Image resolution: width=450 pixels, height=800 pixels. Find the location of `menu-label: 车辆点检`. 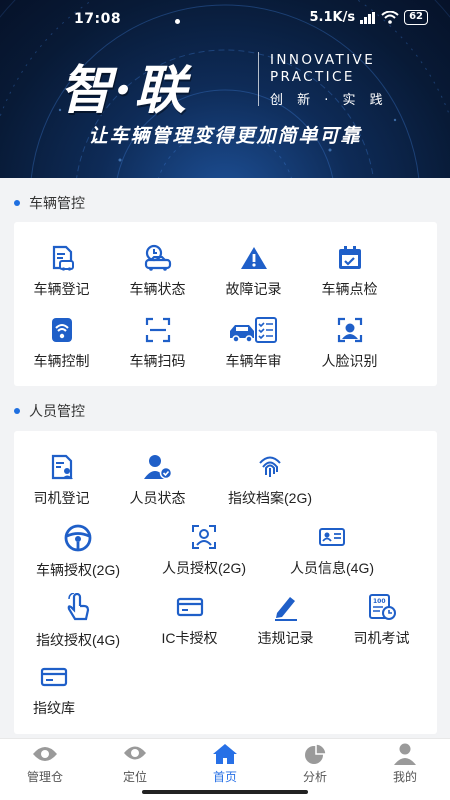

menu-label: 车辆点检 is located at coordinates (349, 289).